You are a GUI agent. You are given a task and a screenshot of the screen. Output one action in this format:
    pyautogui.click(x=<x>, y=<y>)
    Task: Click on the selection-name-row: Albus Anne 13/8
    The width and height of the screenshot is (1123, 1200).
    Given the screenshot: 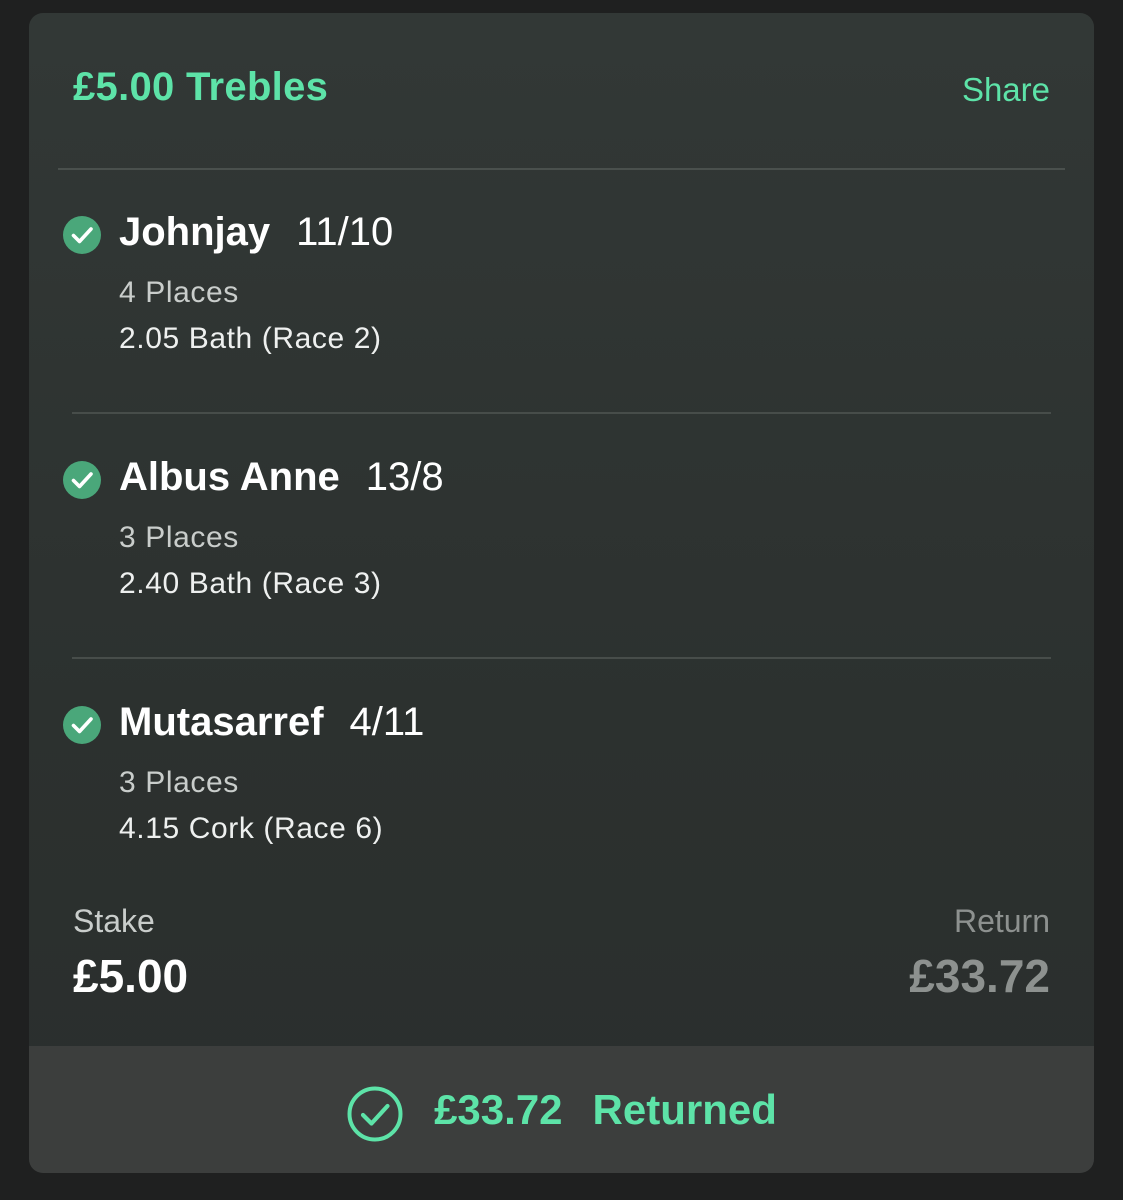 What is the action you would take?
    pyautogui.click(x=281, y=477)
    